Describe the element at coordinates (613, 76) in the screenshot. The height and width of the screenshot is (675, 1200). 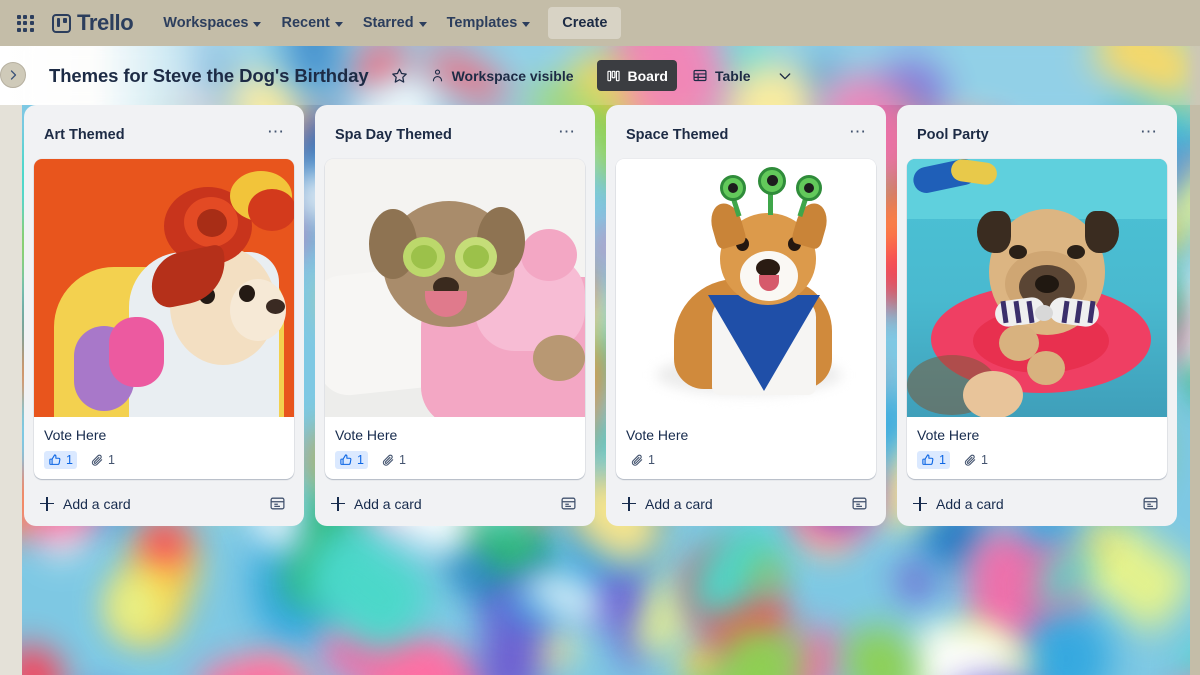
I see `board-view-icon` at that location.